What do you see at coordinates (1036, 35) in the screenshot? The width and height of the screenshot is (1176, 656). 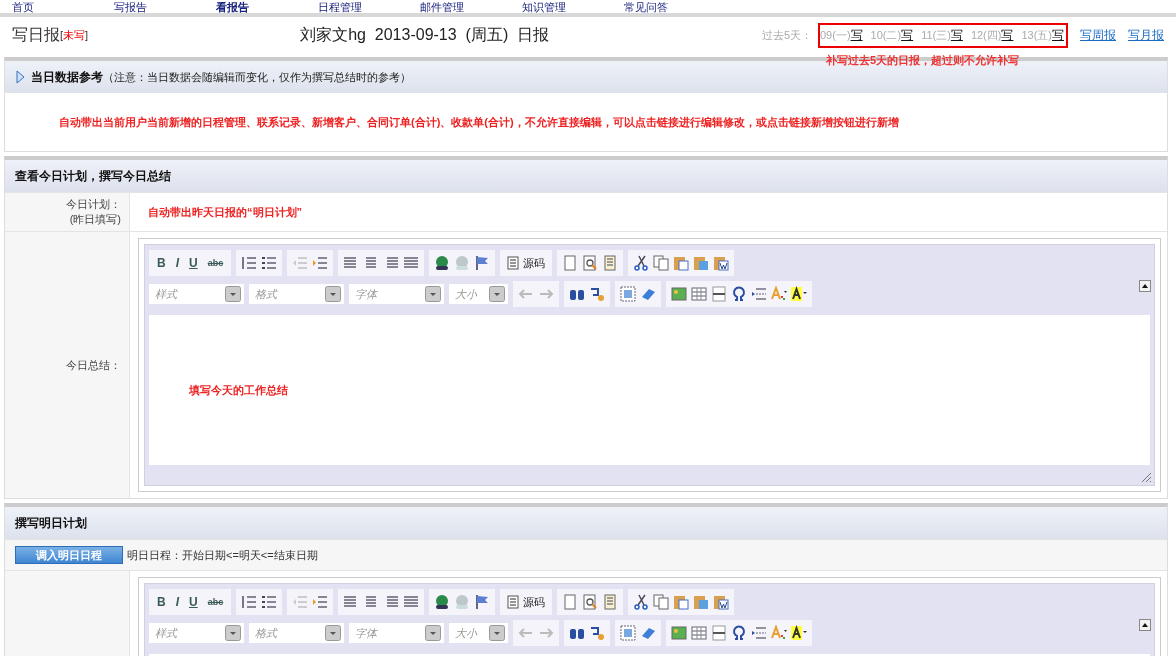 I see `day-label: 13(五)` at bounding box center [1036, 35].